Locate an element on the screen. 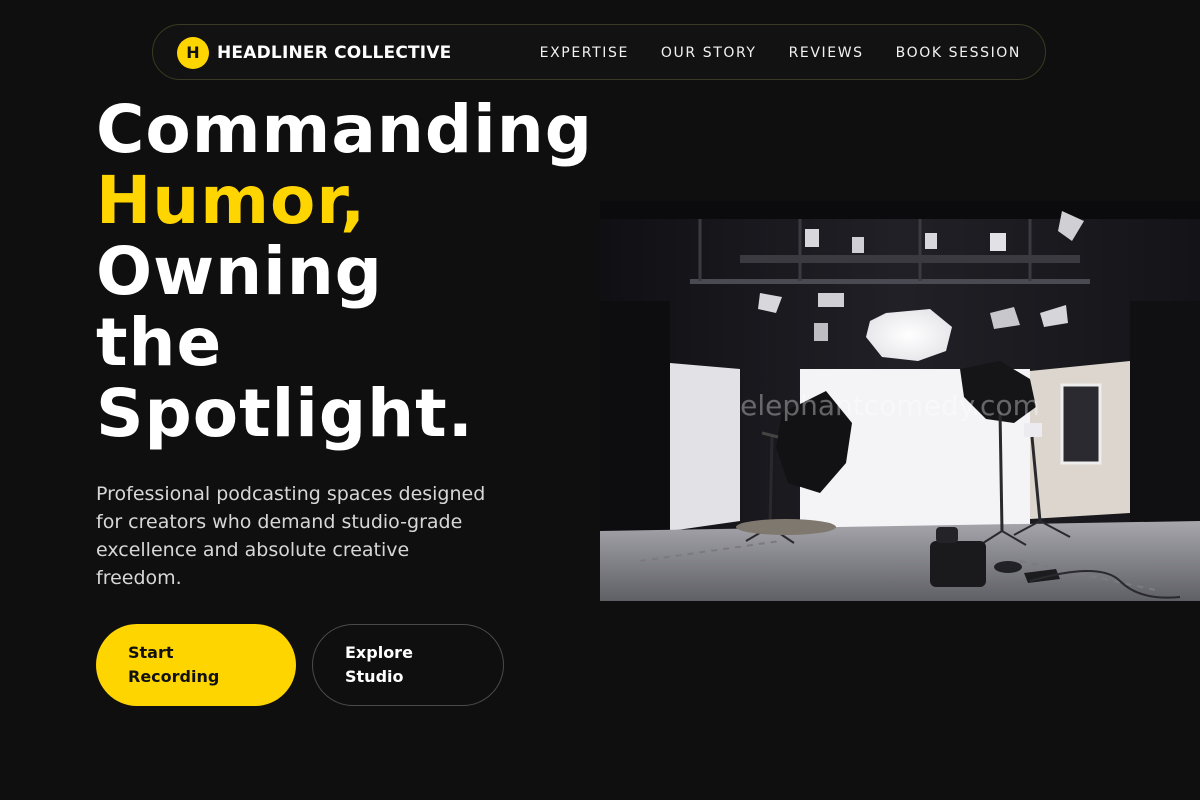  nav-links: EXPERTISE OUR STORY REVIEWS BOOK SESSION is located at coordinates (780, 53).